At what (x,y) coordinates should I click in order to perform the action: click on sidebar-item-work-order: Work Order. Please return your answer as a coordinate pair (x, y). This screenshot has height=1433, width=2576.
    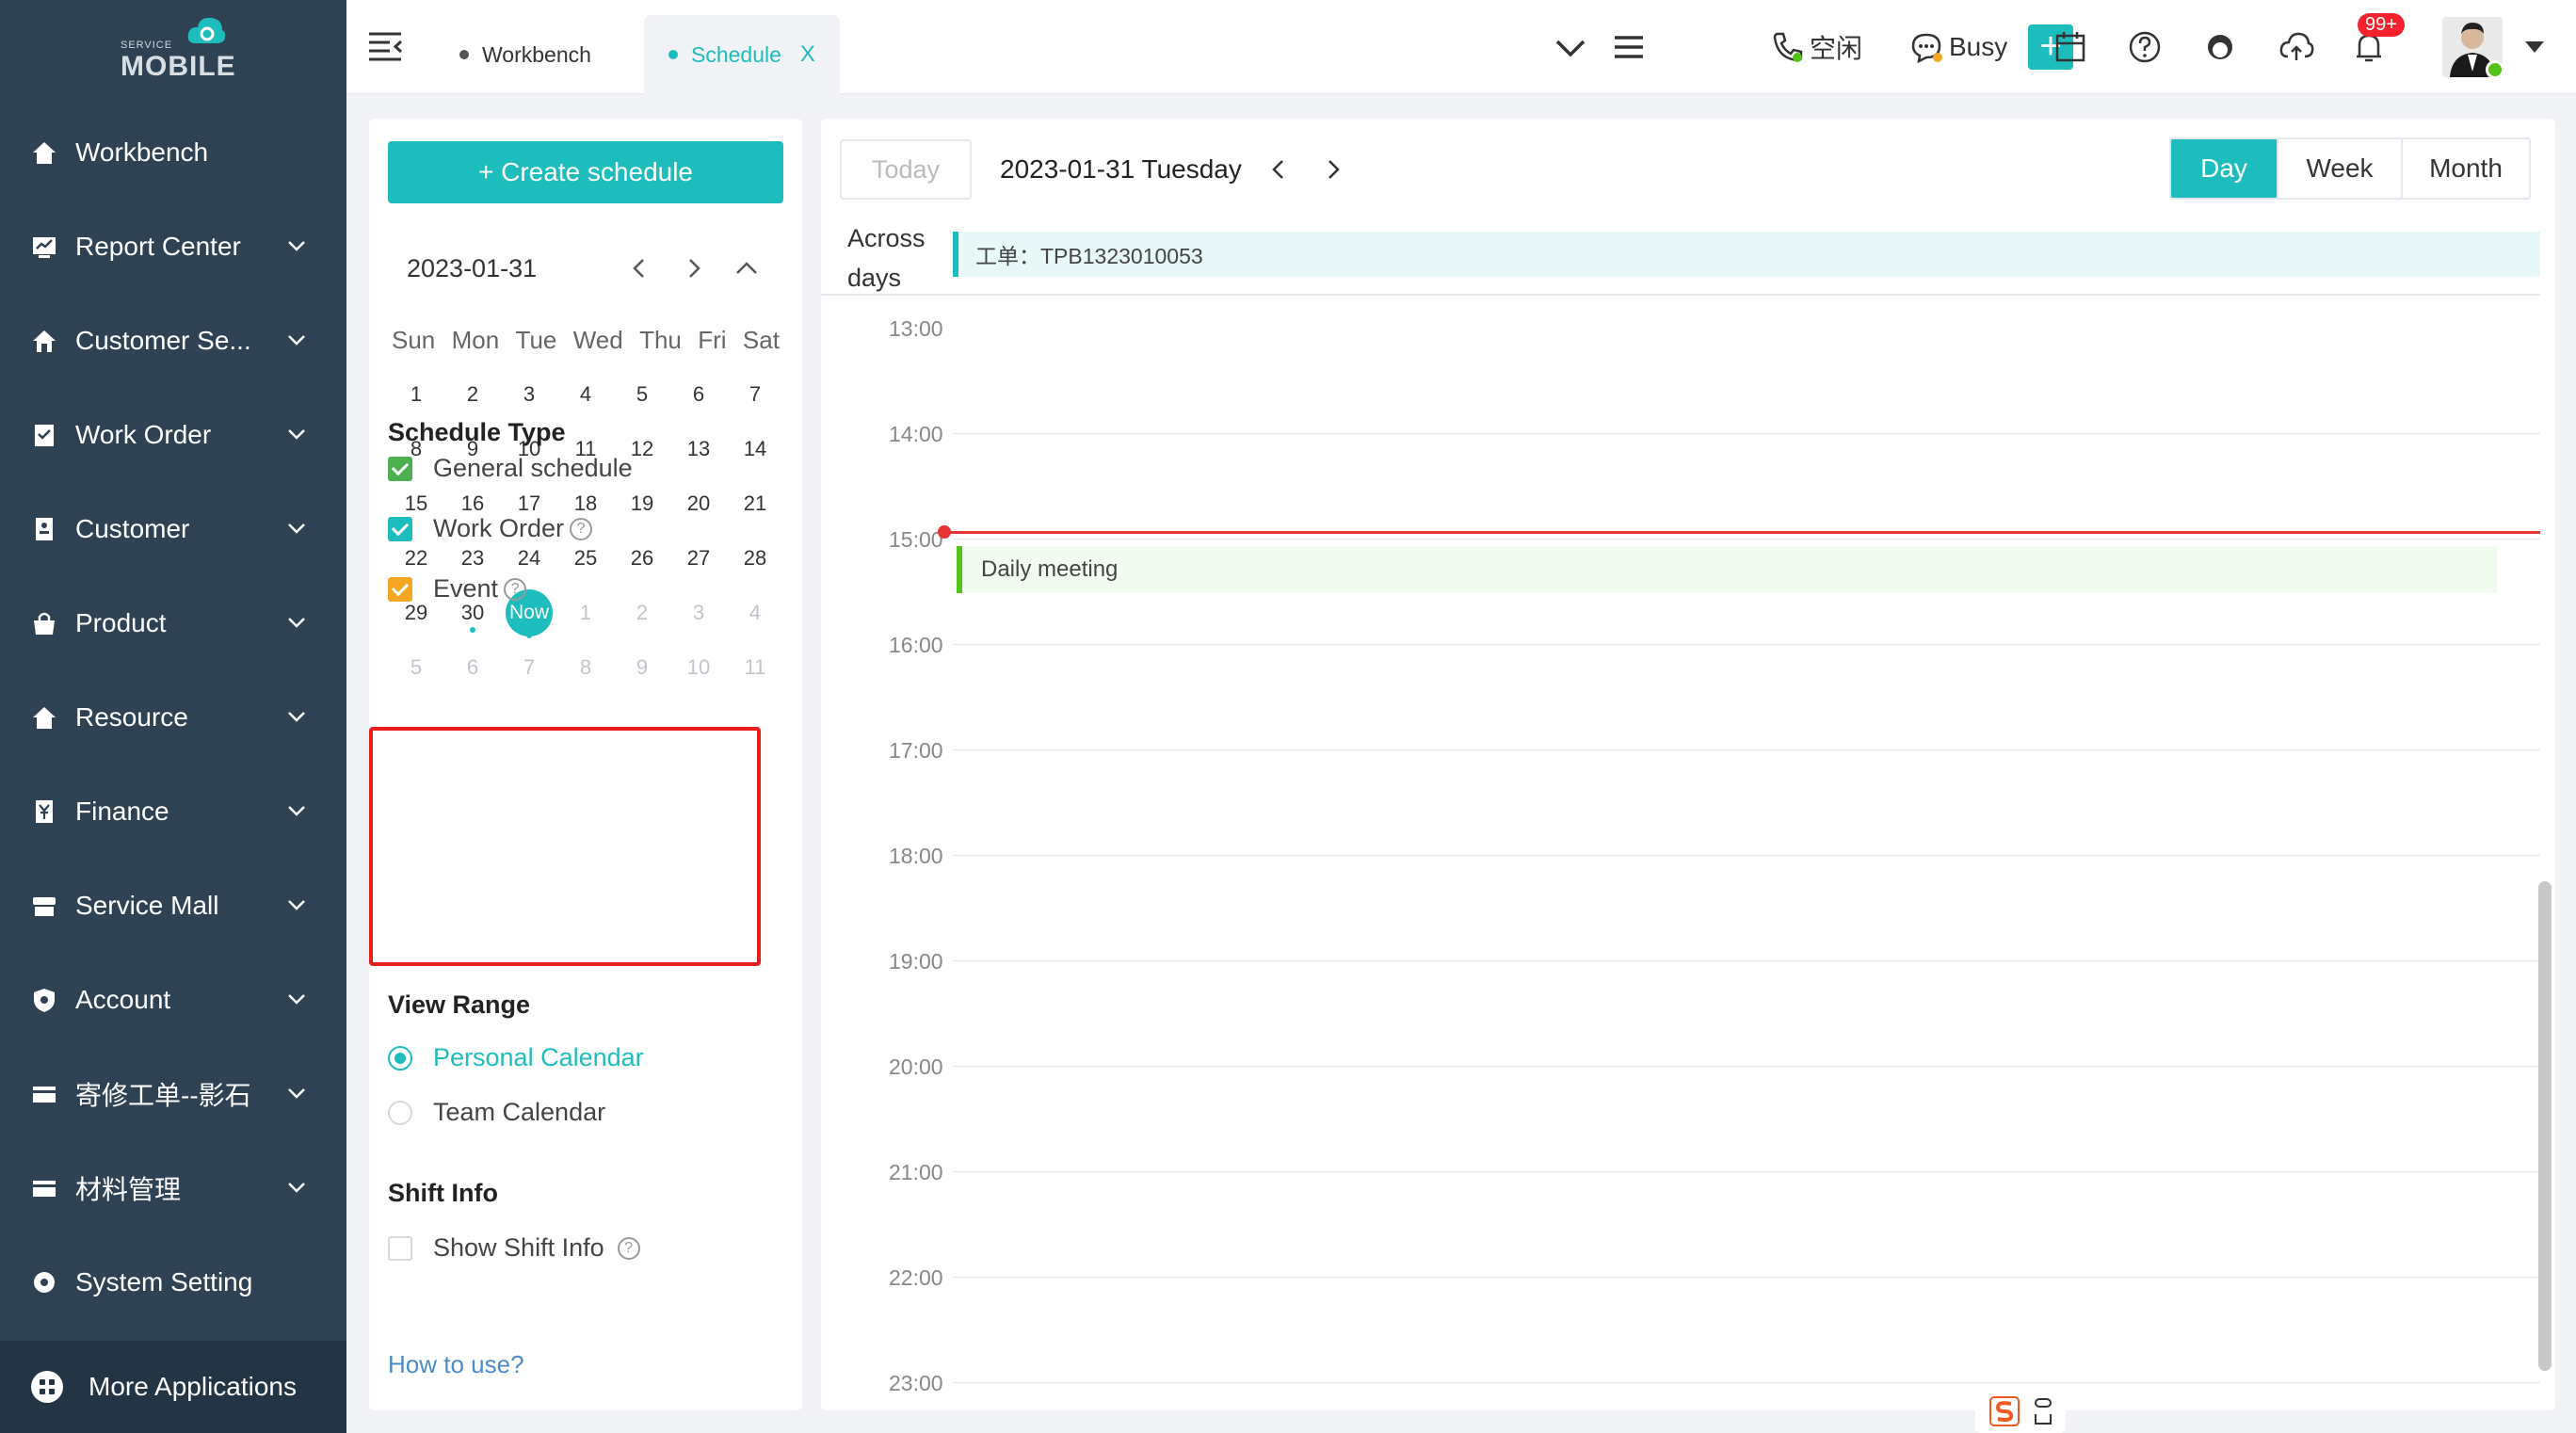
    Looking at the image, I should click on (173, 435).